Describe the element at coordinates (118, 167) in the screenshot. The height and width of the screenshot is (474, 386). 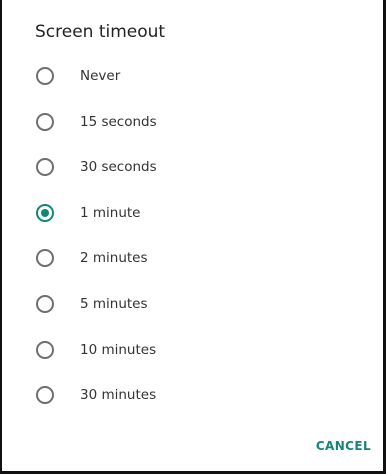
I see `option-label: 30 seconds` at that location.